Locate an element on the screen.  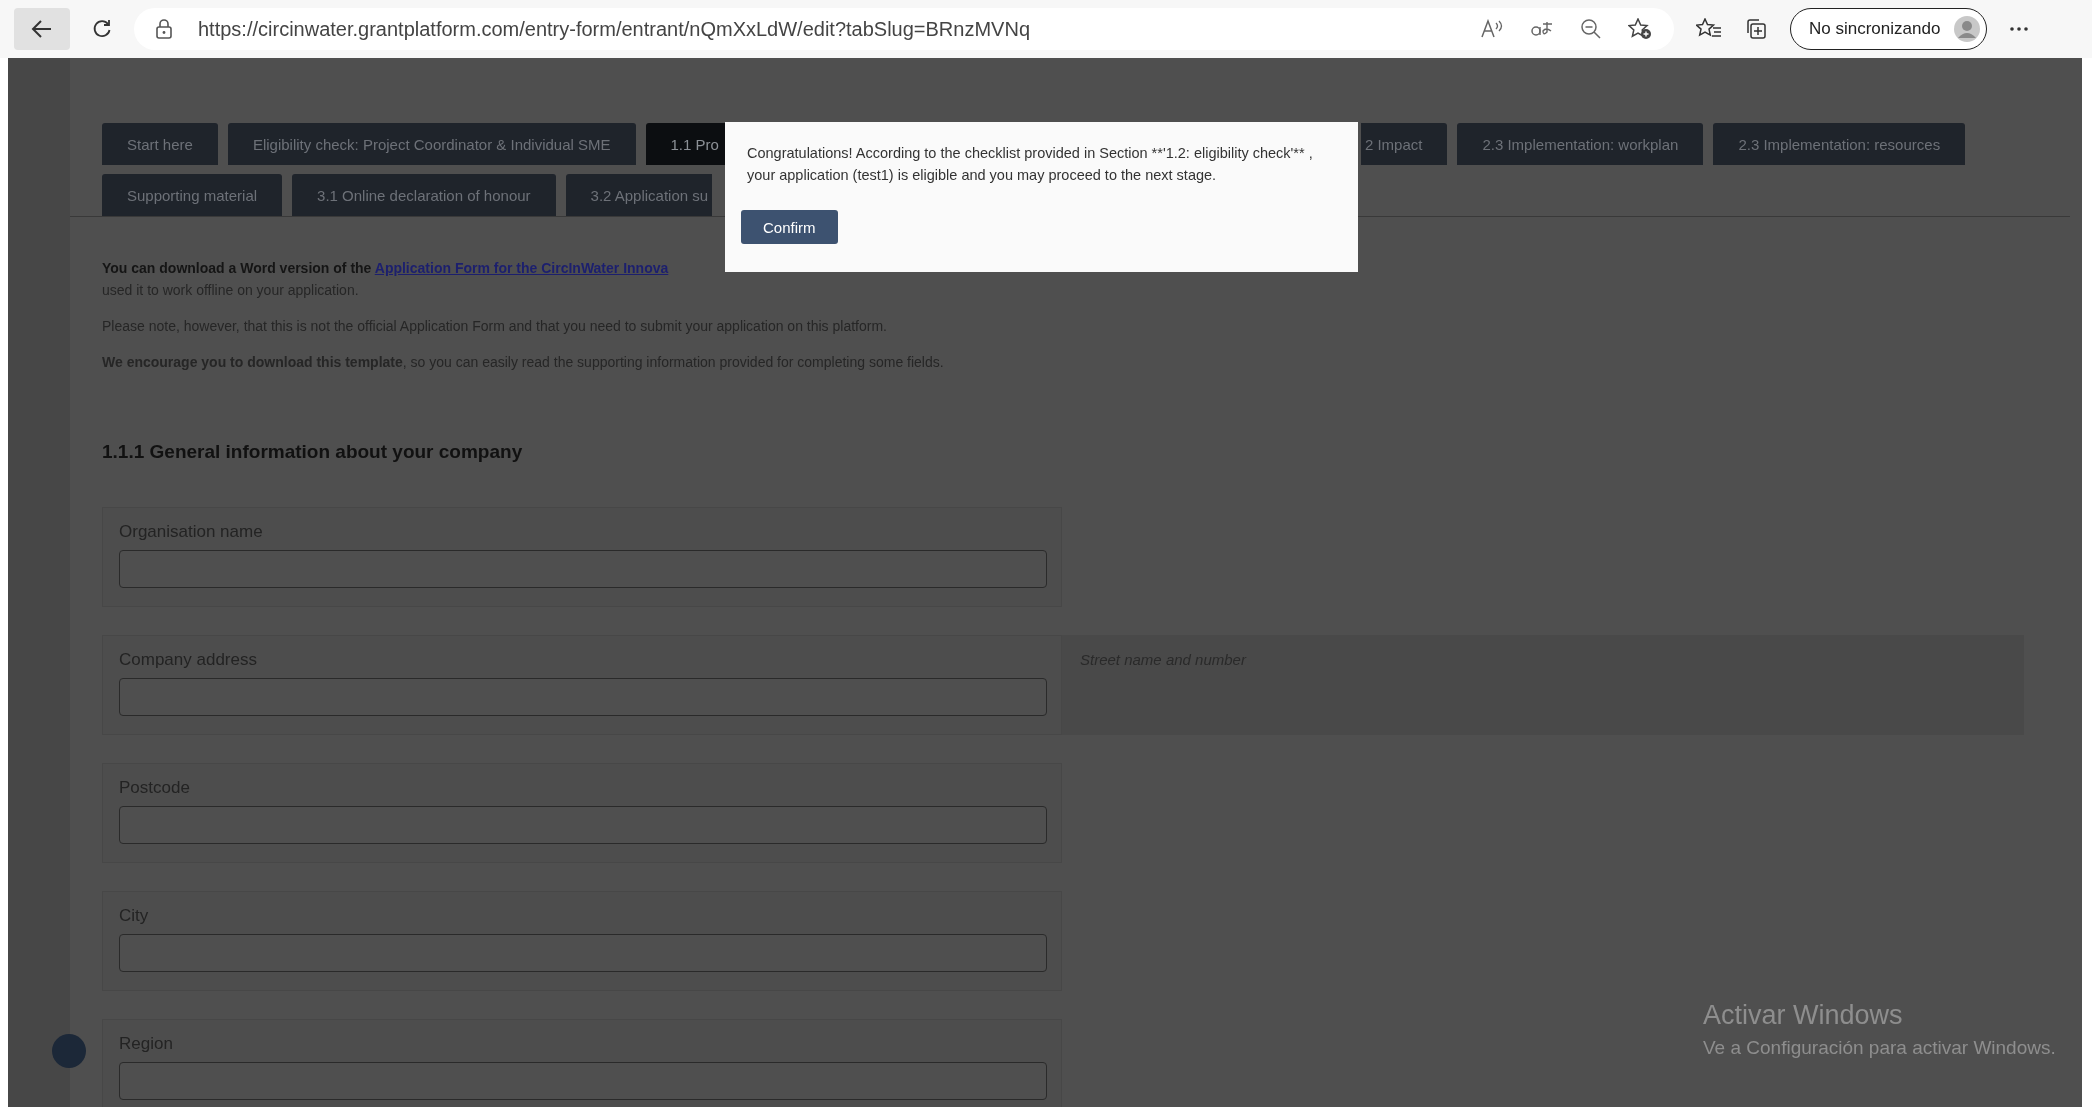
form-tab: 1.1 Pro is located at coordinates (685, 144).